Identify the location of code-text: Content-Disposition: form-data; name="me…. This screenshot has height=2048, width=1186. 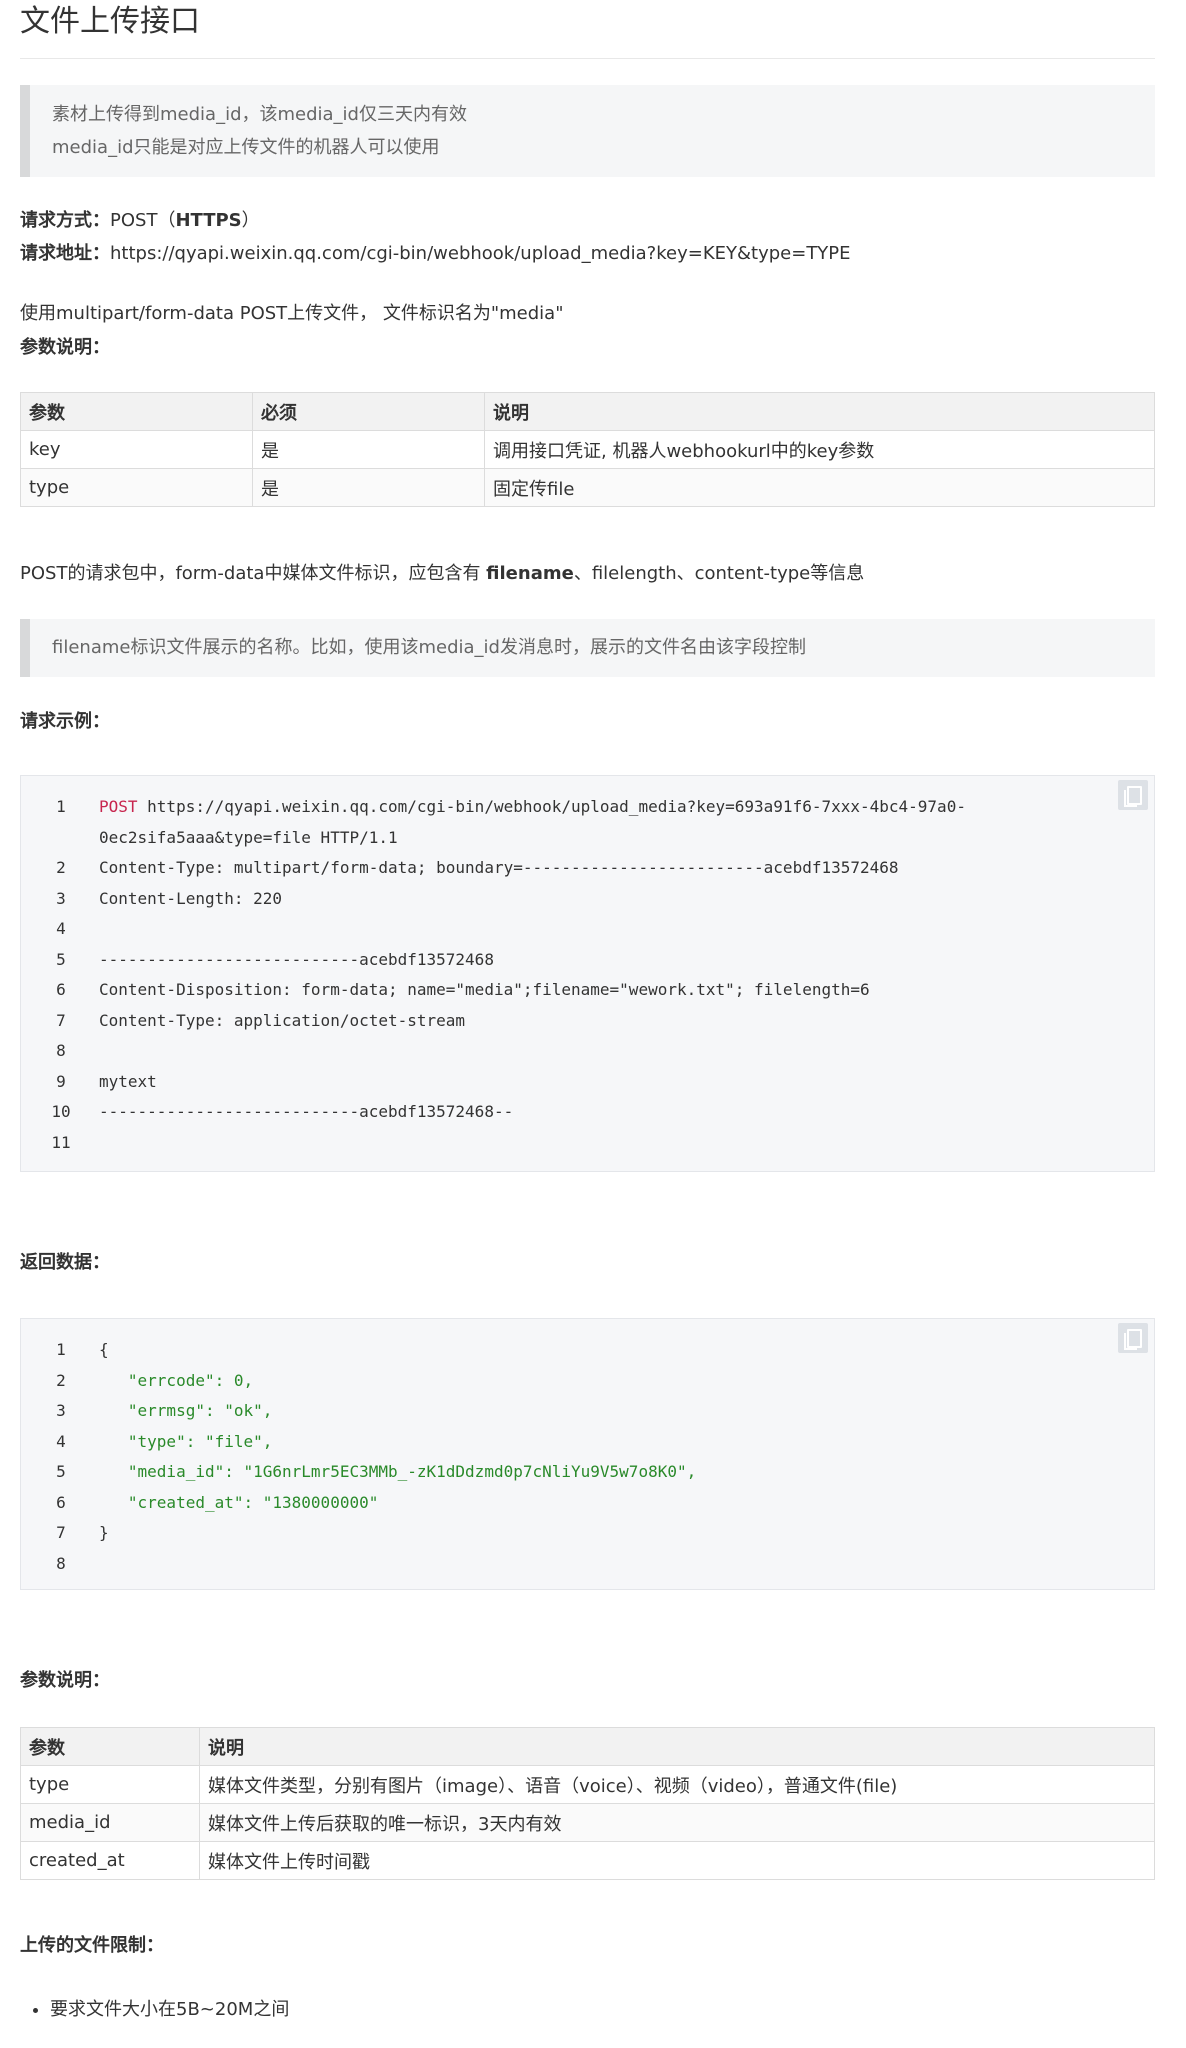
(484, 989).